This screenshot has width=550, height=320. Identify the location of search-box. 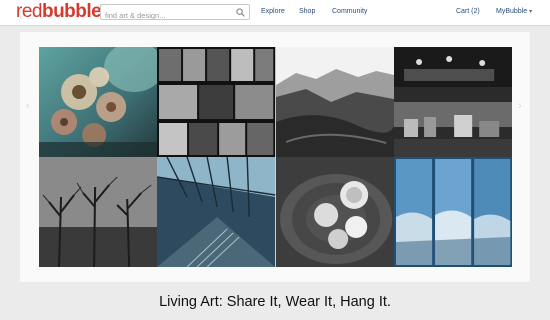
(175, 13).